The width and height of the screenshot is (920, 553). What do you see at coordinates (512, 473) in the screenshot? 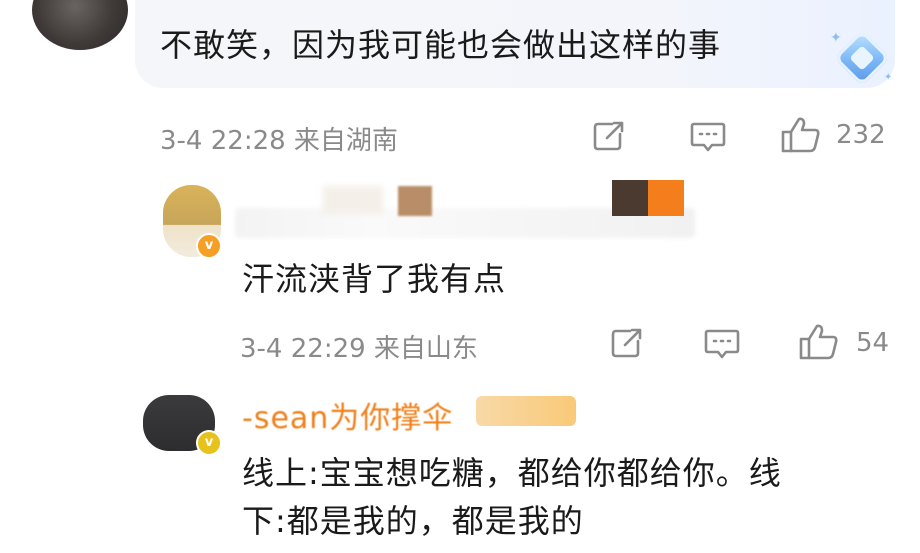
I see `reply-text-line-1: 线上:宝宝想吃糖，都给你都给你。线` at bounding box center [512, 473].